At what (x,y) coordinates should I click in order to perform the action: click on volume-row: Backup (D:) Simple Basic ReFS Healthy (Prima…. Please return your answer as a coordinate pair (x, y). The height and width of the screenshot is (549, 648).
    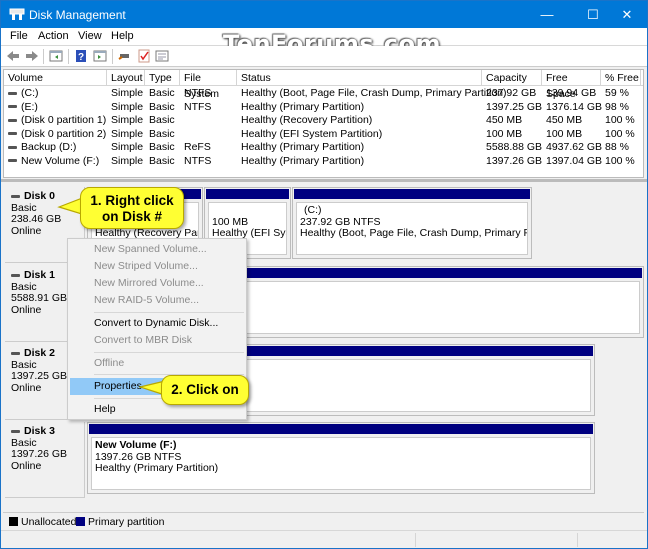
    Looking at the image, I should click on (323, 148).